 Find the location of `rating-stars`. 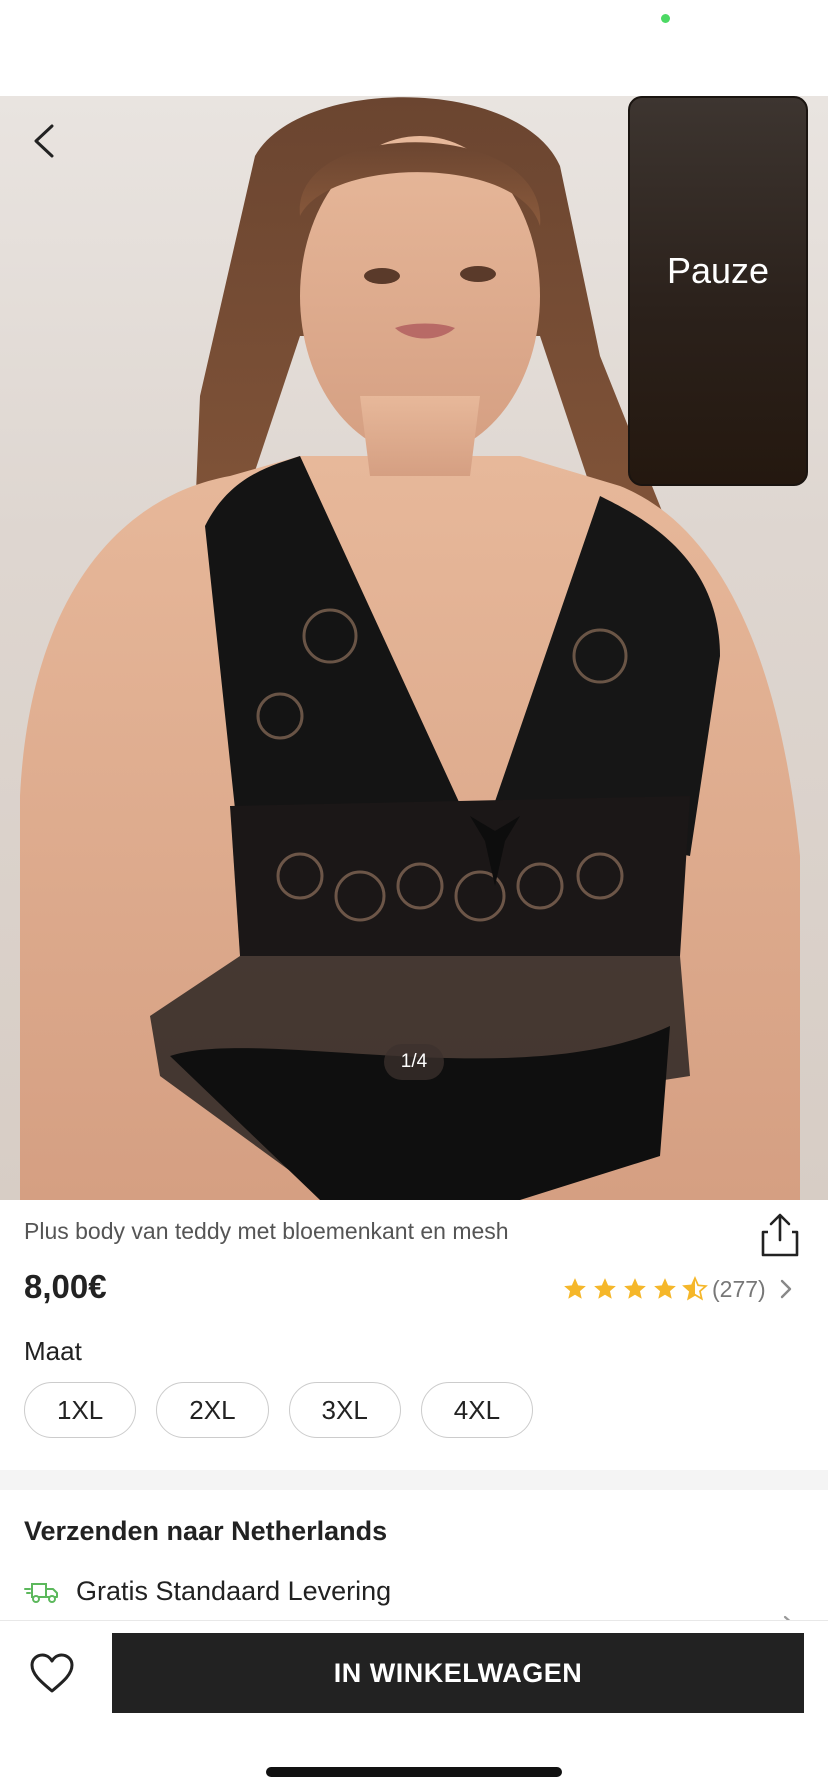

rating-stars is located at coordinates (635, 1289).